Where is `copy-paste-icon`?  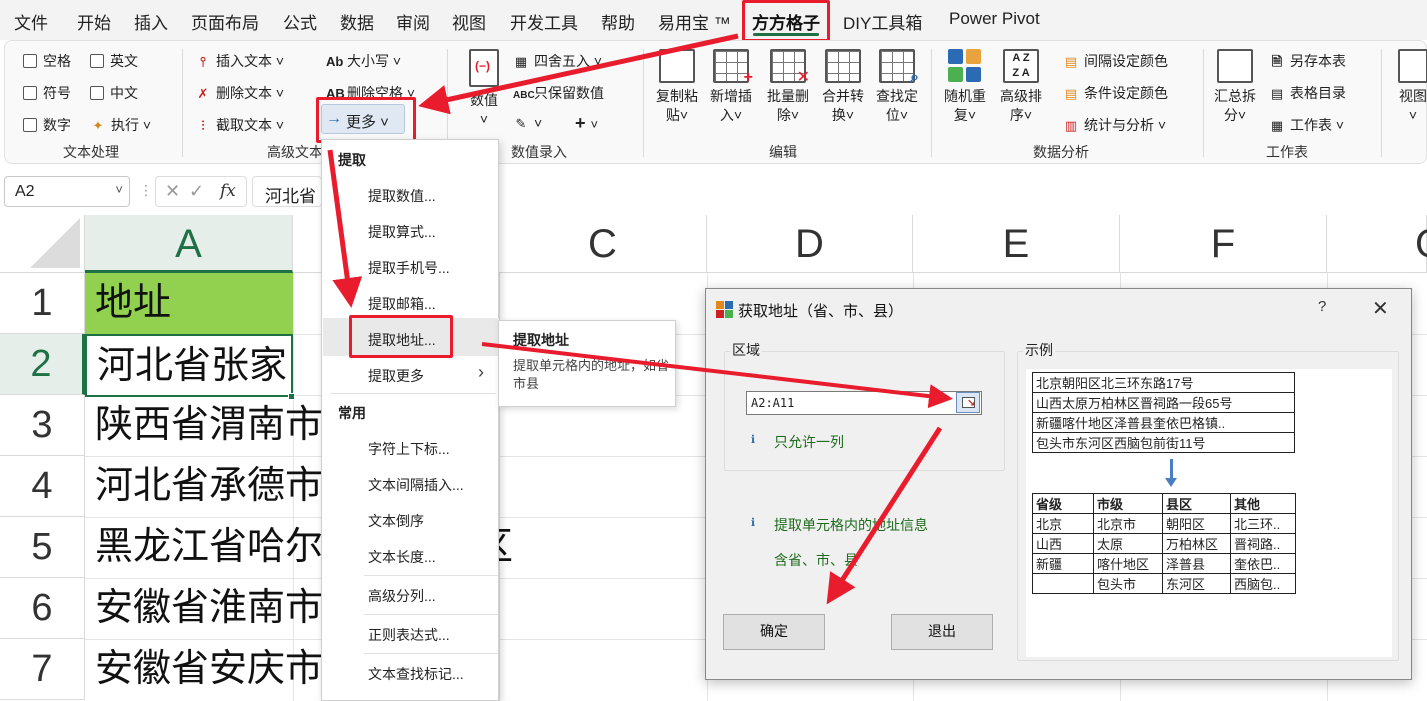 copy-paste-icon is located at coordinates (677, 66).